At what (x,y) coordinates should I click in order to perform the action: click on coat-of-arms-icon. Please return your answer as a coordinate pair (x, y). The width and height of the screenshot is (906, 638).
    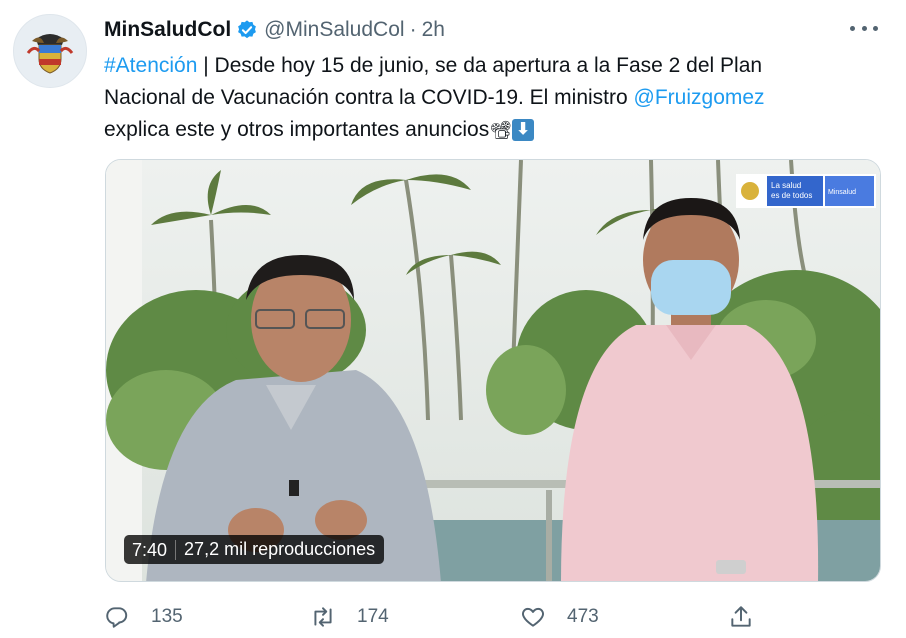
    Looking at the image, I should click on (50, 54).